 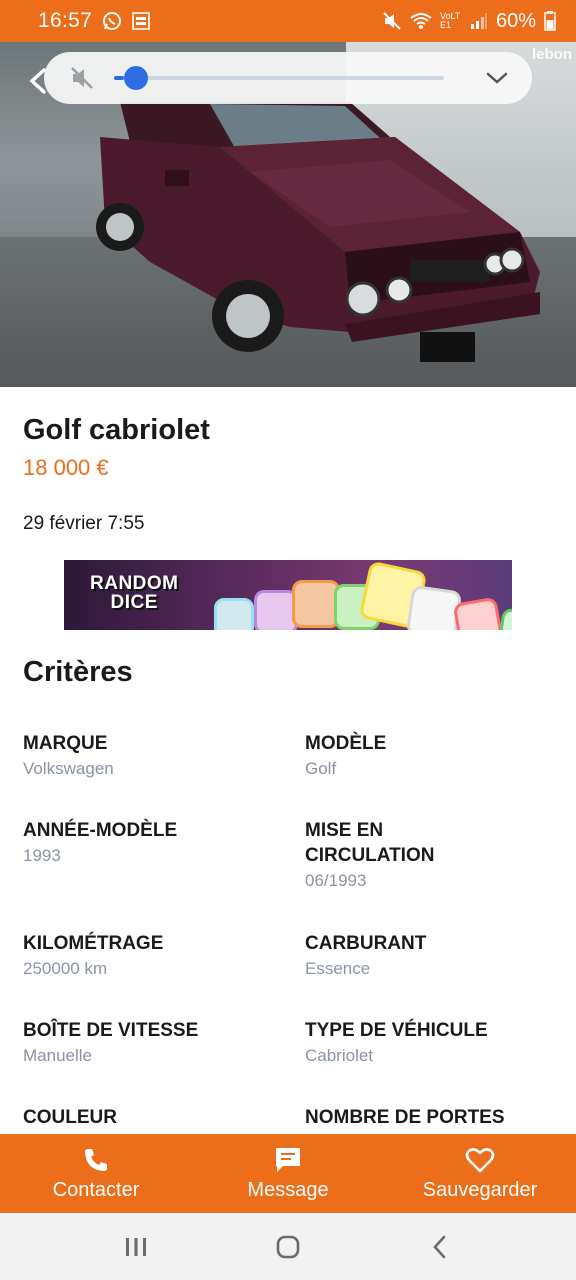 What do you see at coordinates (66, 467) in the screenshot?
I see `listing-price: 18 000 €` at bounding box center [66, 467].